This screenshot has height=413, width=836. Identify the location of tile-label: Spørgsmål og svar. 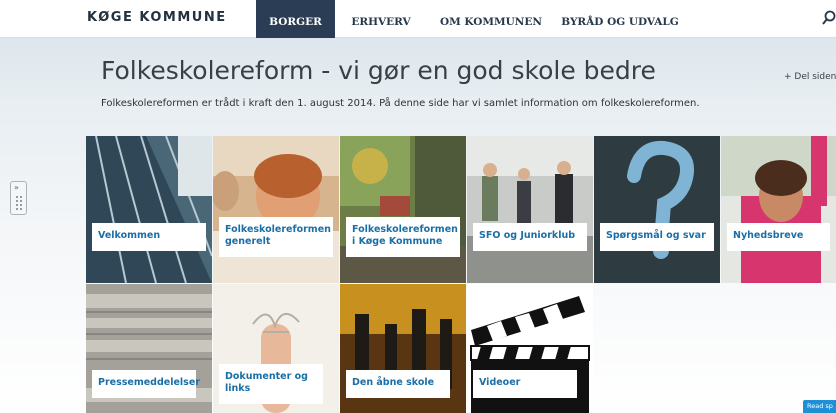
(657, 237).